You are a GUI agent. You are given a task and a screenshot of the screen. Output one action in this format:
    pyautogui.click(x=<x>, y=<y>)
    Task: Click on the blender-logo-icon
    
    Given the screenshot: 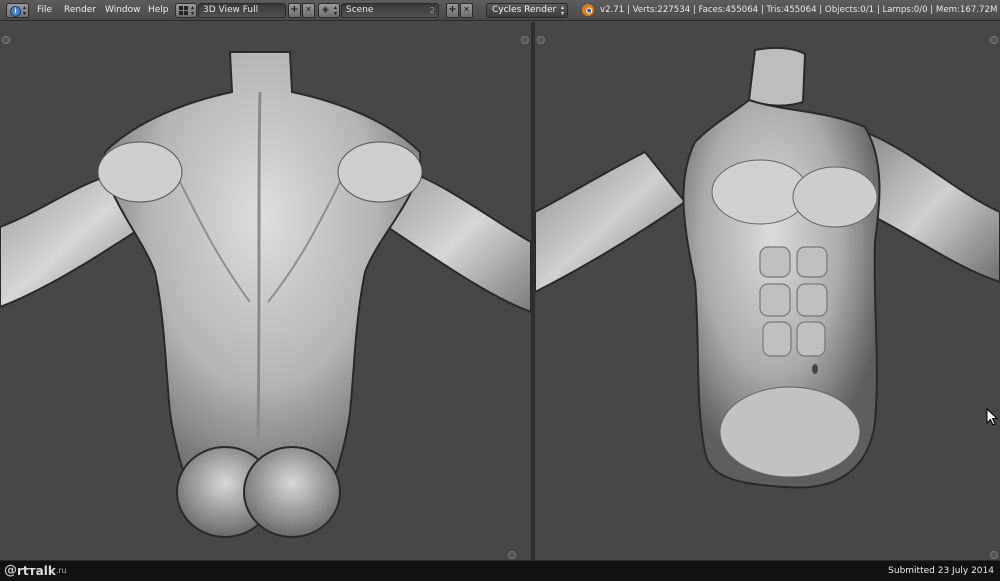 What is the action you would take?
    pyautogui.click(x=588, y=10)
    